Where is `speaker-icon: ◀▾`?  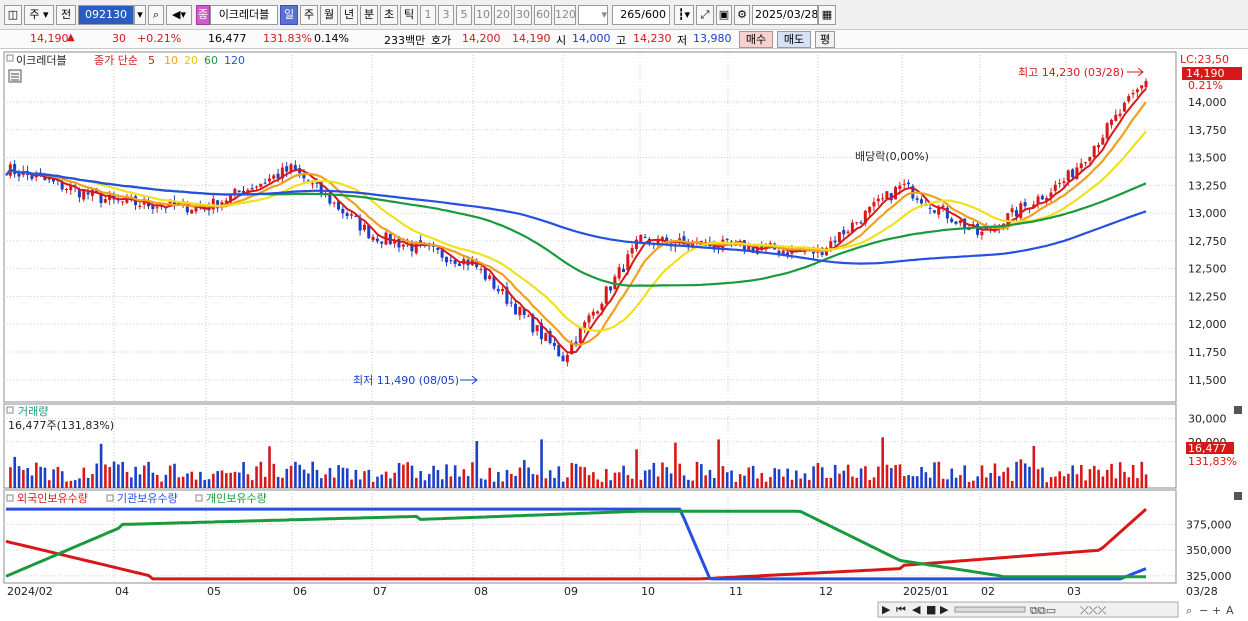
speaker-icon: ◀▾ is located at coordinates (179, 15).